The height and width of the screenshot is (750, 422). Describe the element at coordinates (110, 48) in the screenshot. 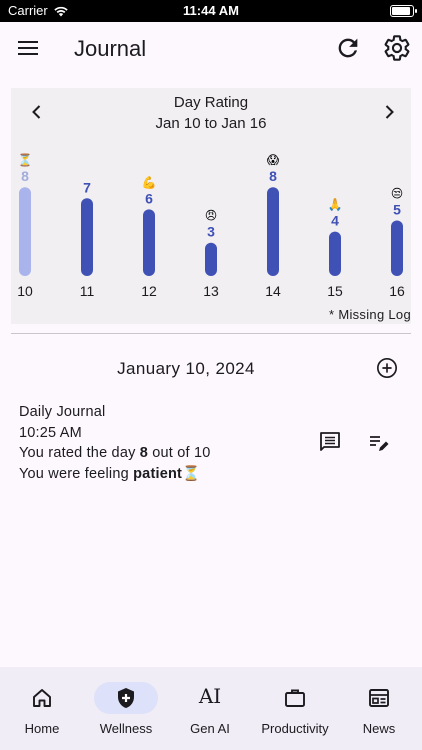

I see `page-title: Journal` at that location.